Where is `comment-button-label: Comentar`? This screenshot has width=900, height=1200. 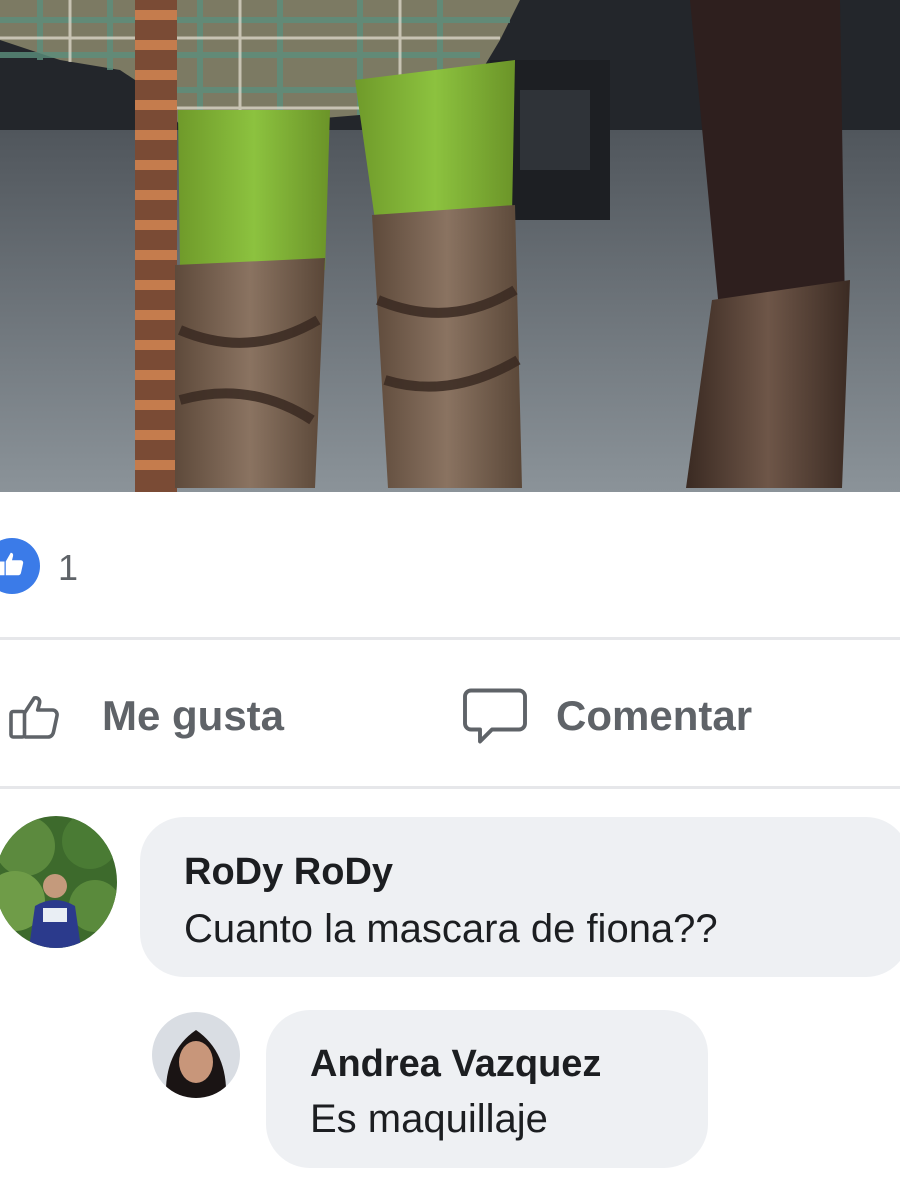 comment-button-label: Comentar is located at coordinates (654, 715).